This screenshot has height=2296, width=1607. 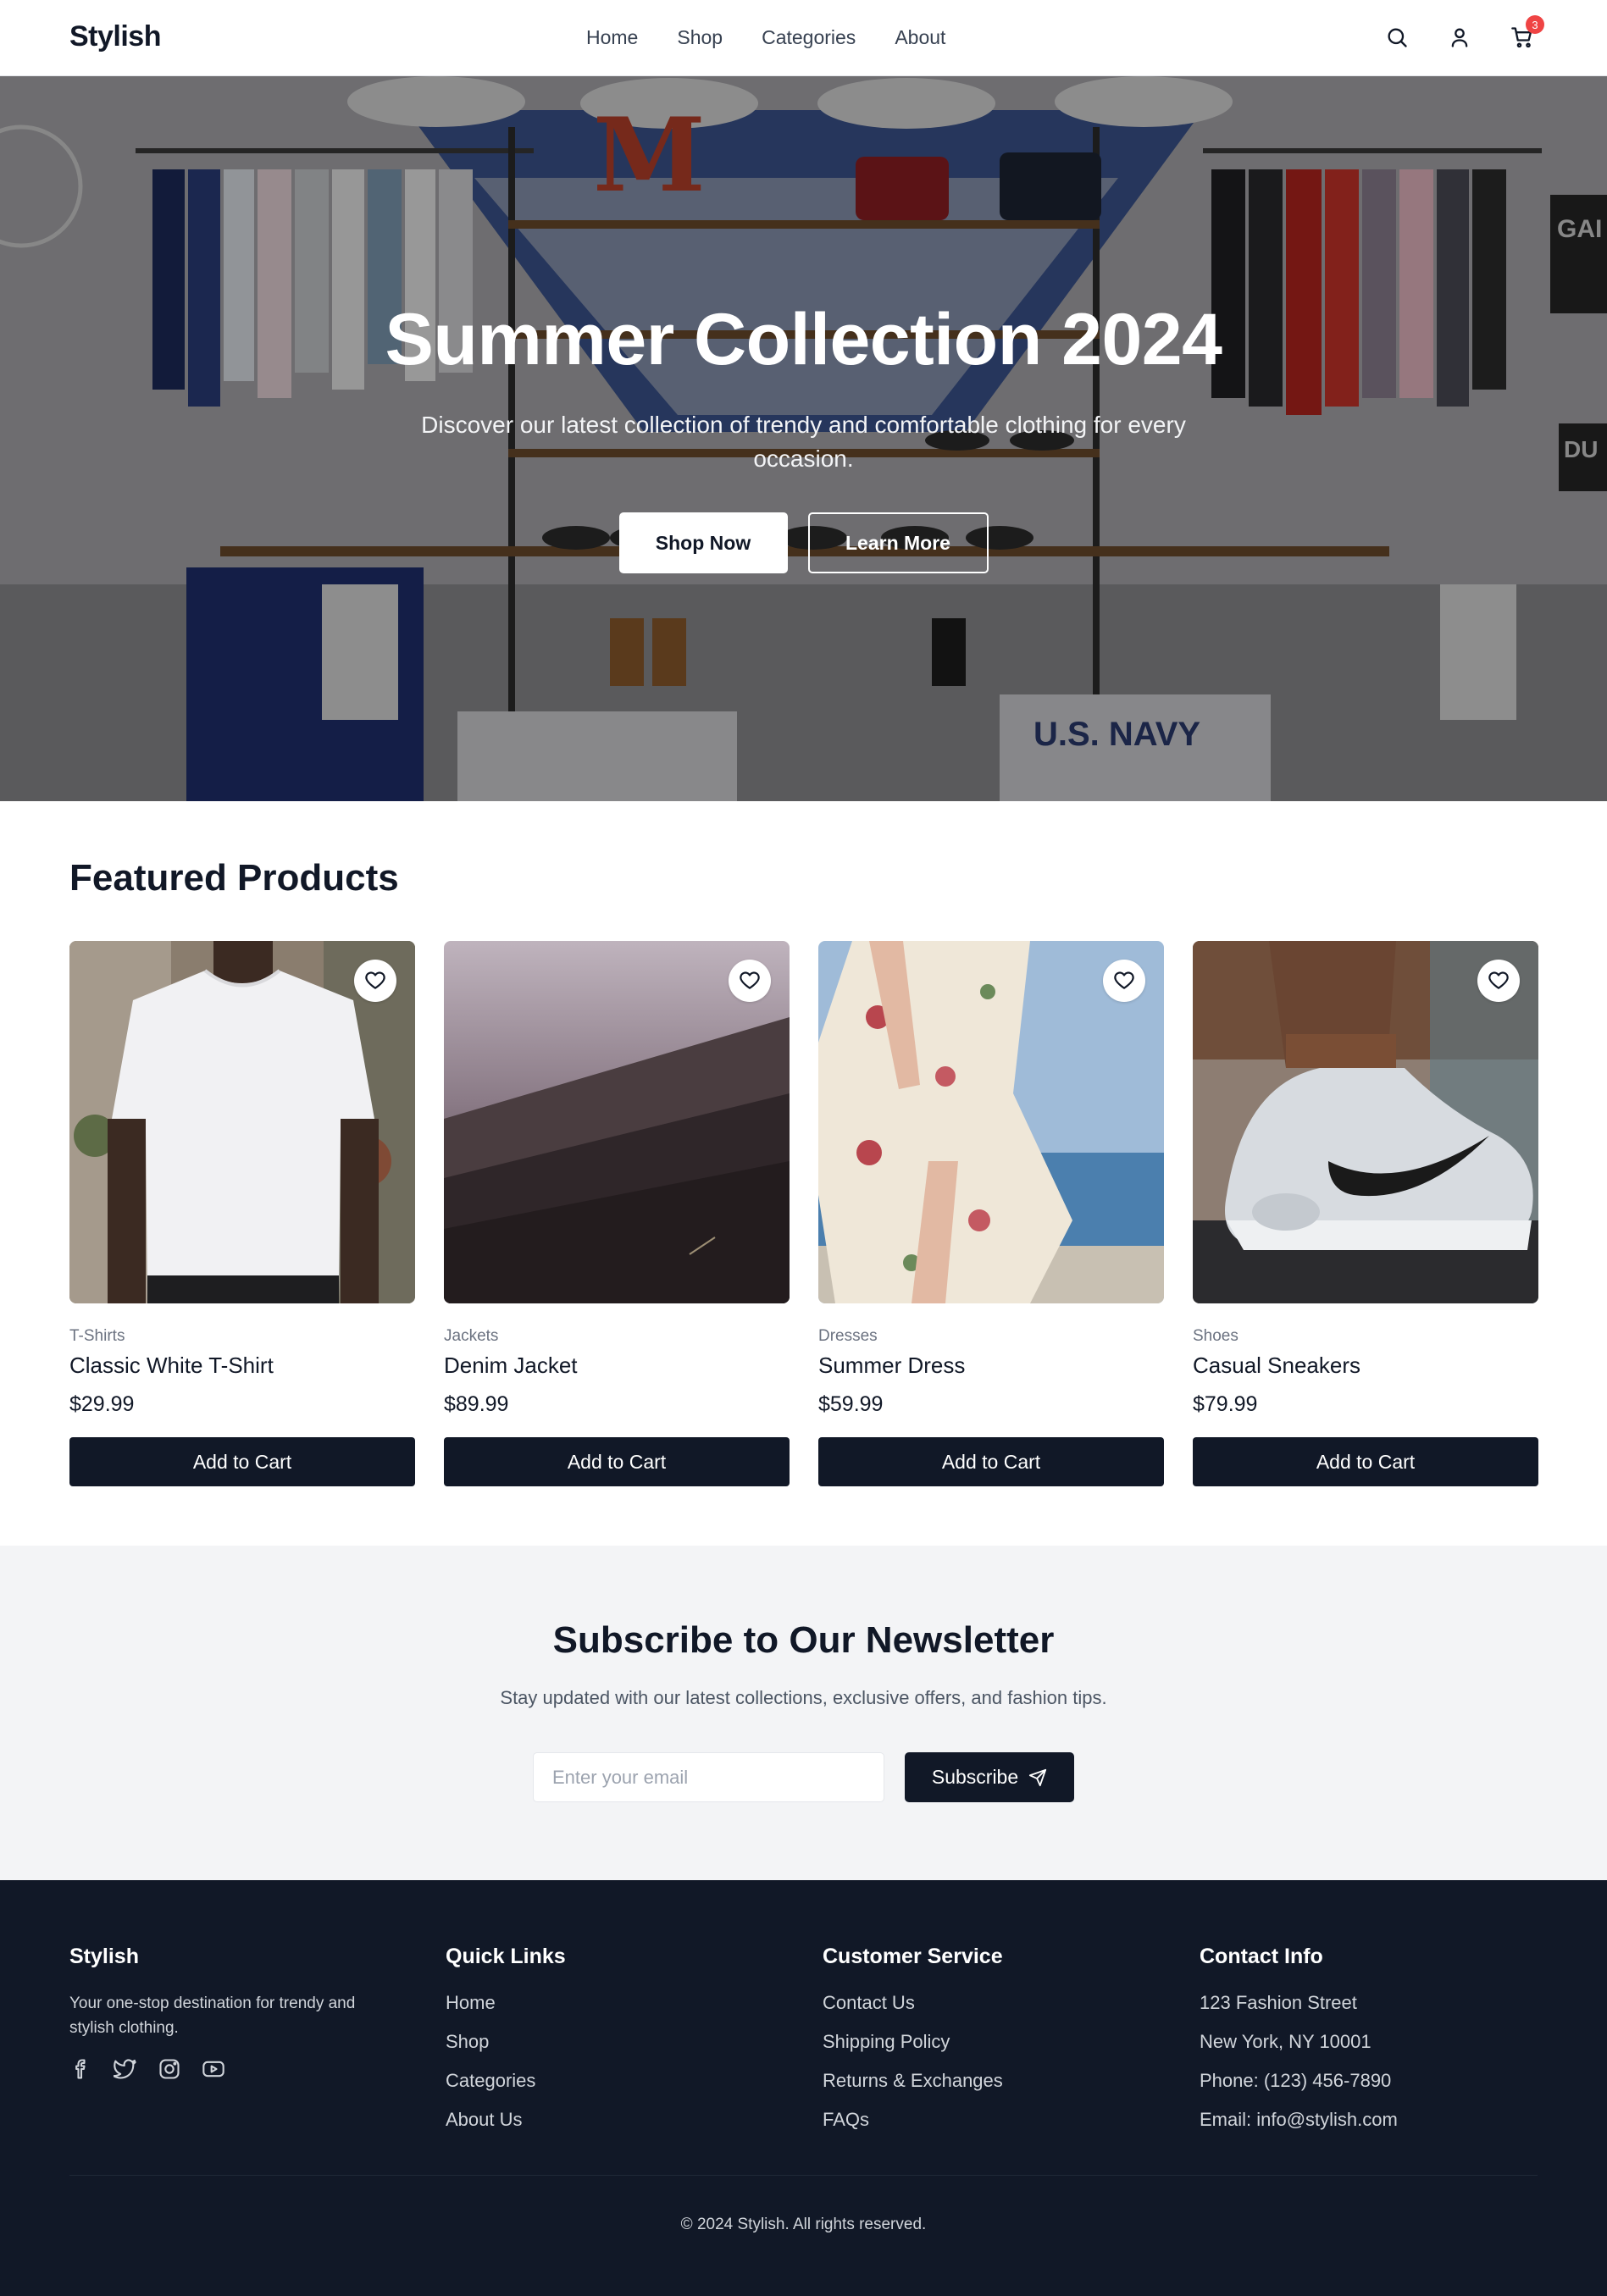 What do you see at coordinates (991, 1366) in the screenshot?
I see `product-name: Summer Dress` at bounding box center [991, 1366].